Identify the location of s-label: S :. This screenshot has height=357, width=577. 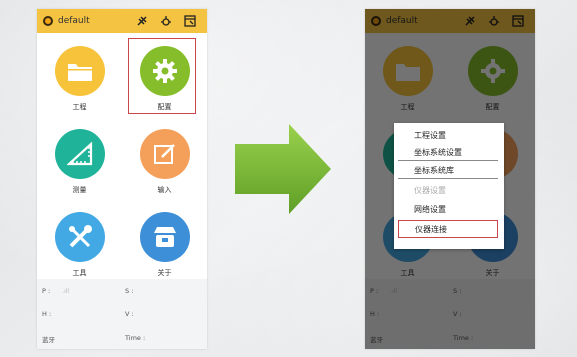
(129, 291).